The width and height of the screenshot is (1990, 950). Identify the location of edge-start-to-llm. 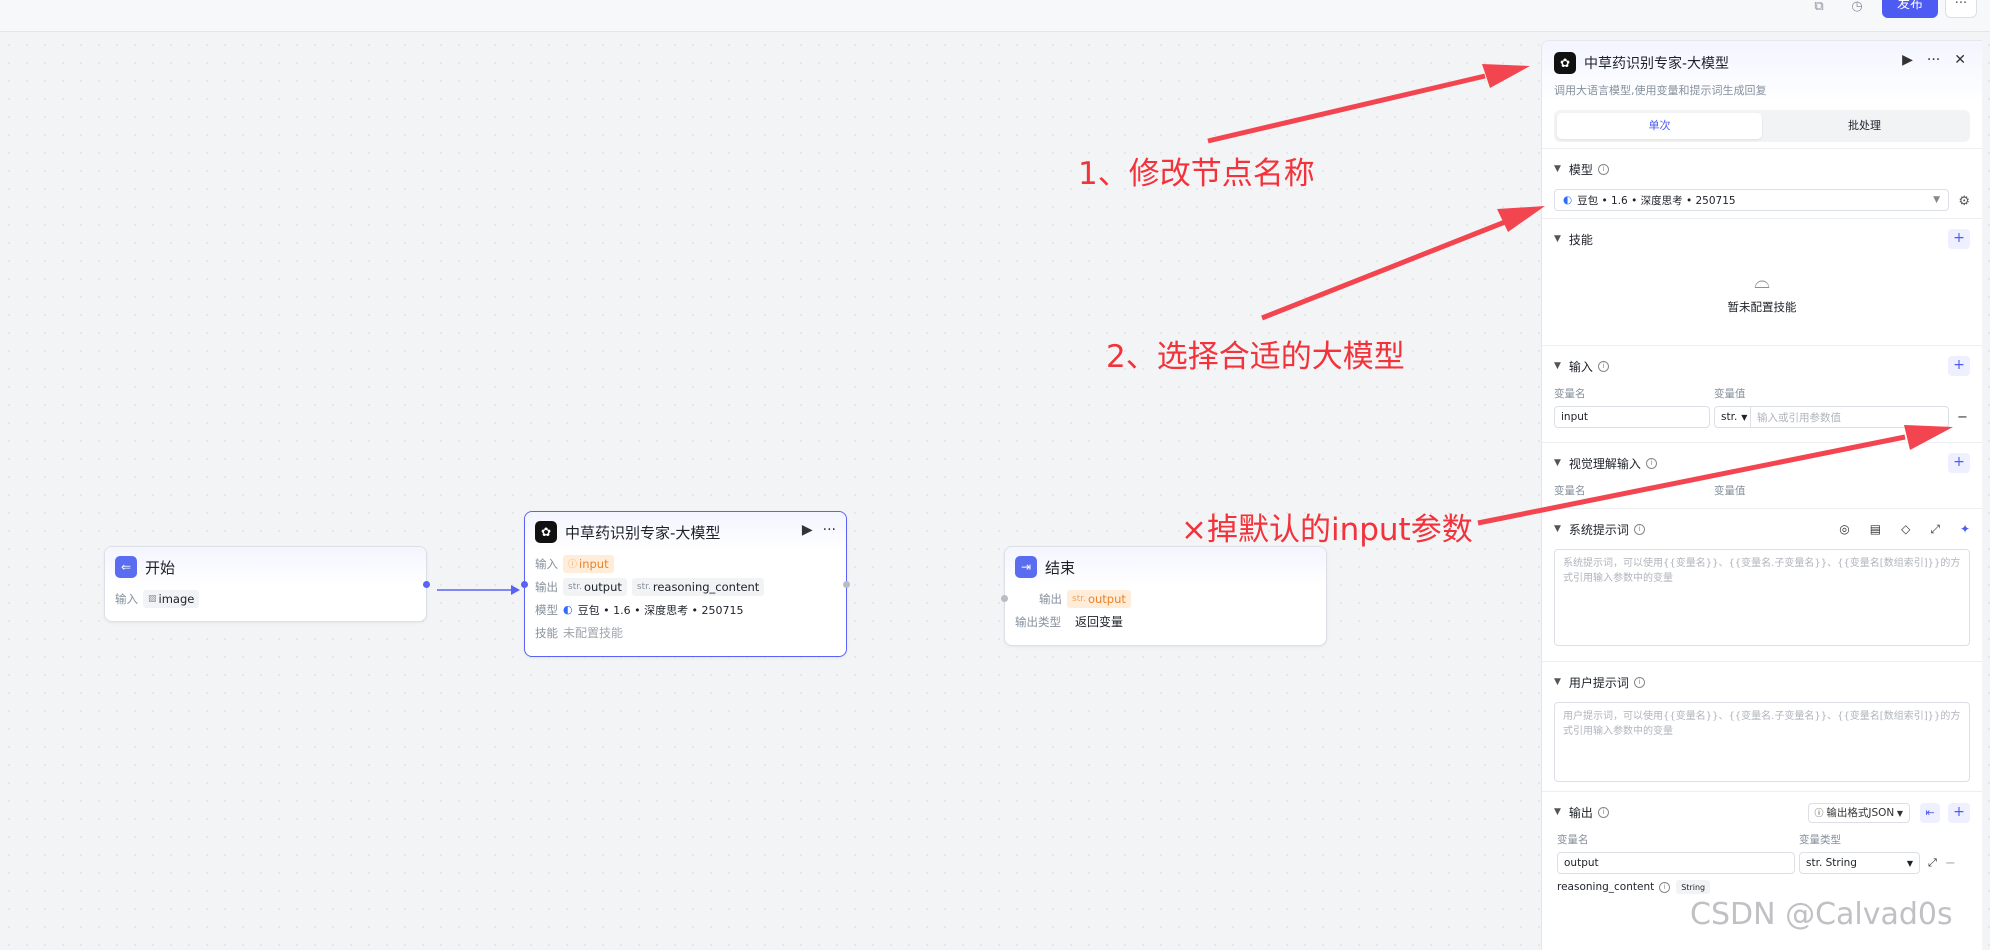
(478, 590).